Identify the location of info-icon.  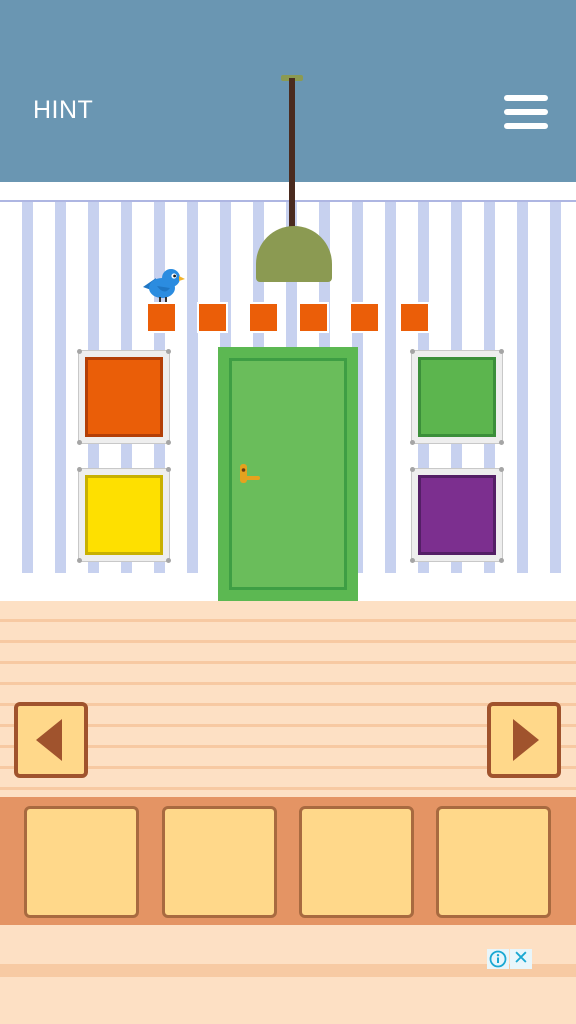
(498, 959).